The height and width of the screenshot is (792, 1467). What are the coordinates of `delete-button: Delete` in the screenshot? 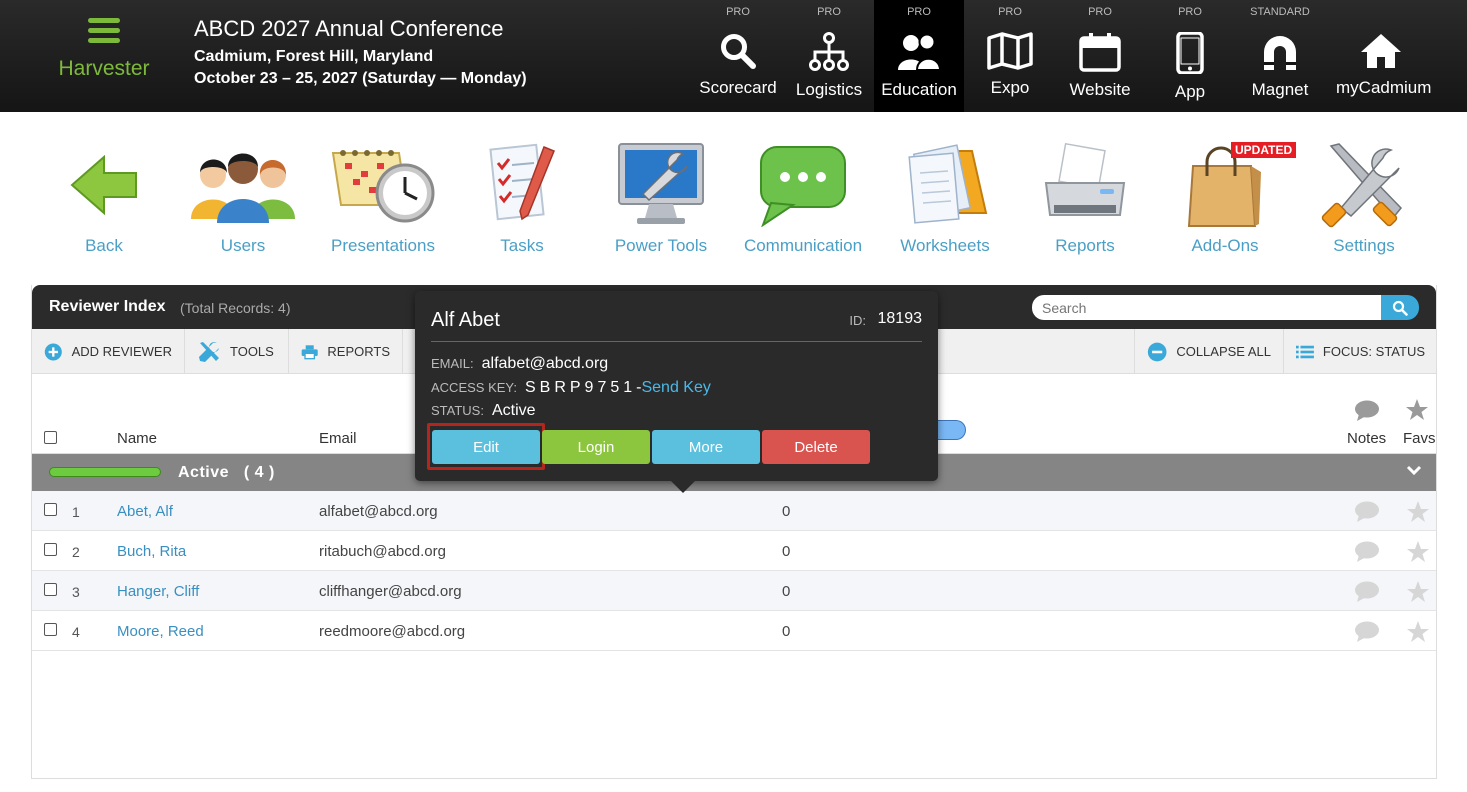 It's located at (816, 447).